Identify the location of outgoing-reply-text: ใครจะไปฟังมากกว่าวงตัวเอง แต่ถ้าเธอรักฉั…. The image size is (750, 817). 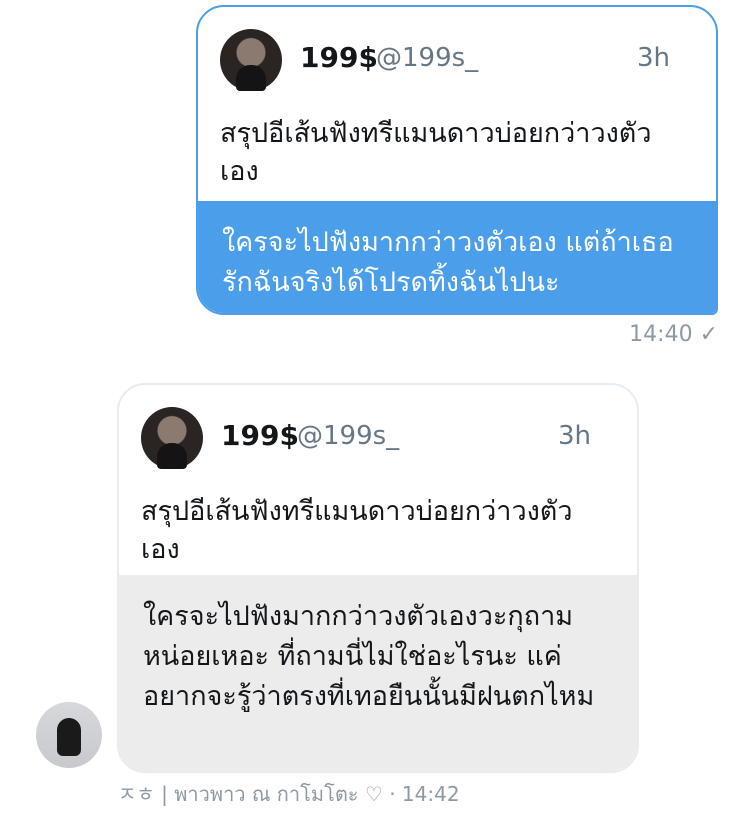
(457, 257).